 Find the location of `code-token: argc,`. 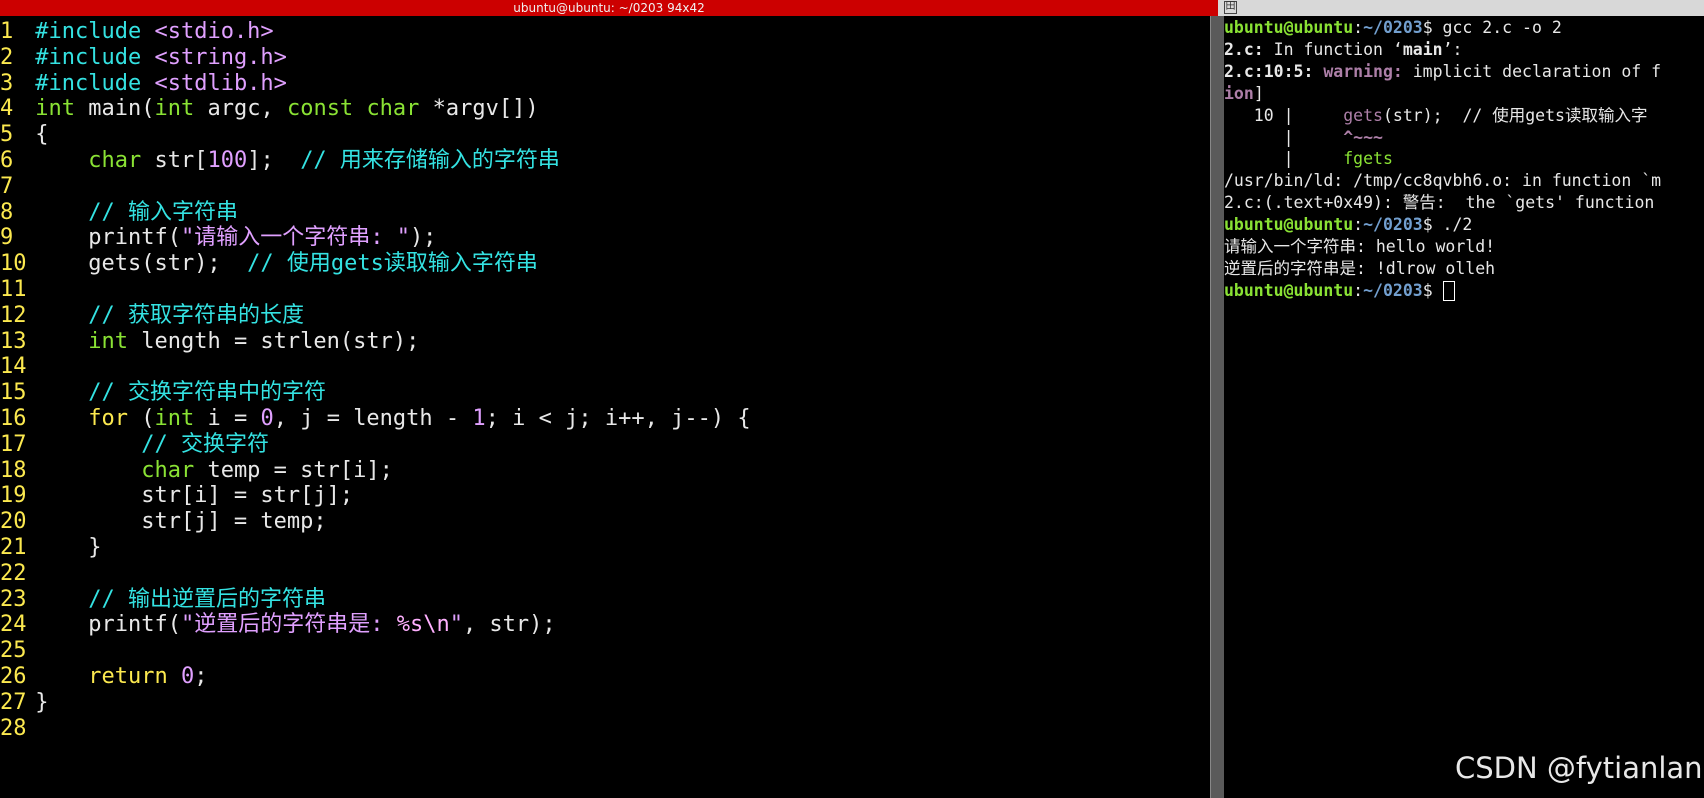

code-token: argc, is located at coordinates (240, 109).